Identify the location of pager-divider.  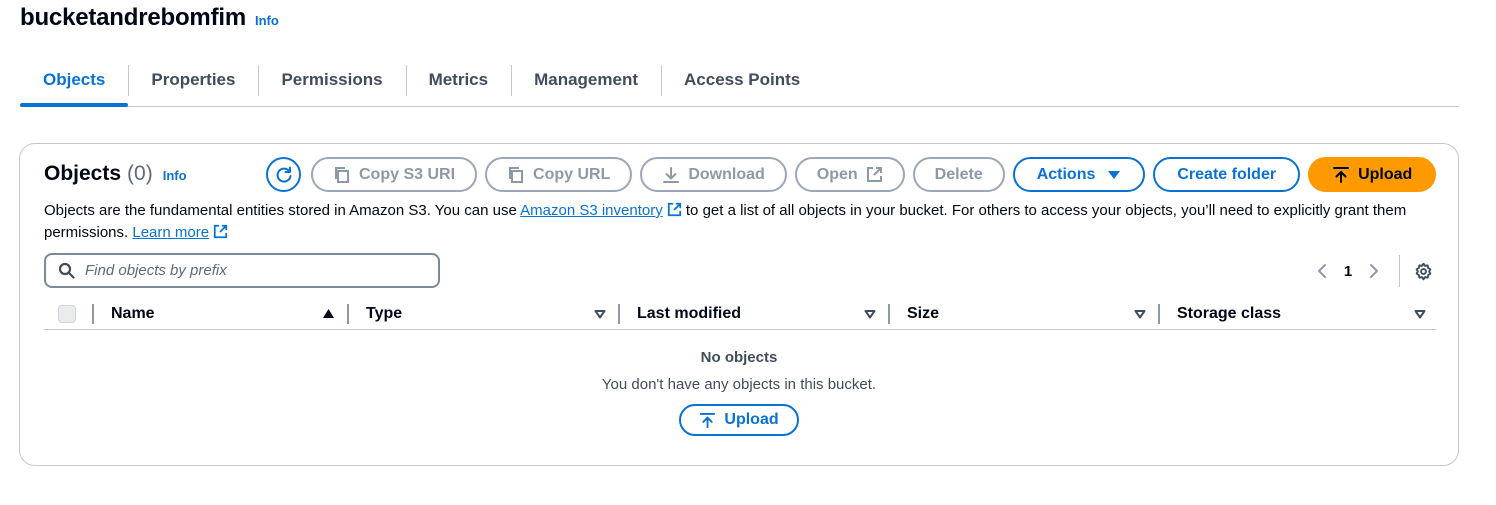
(1399, 271).